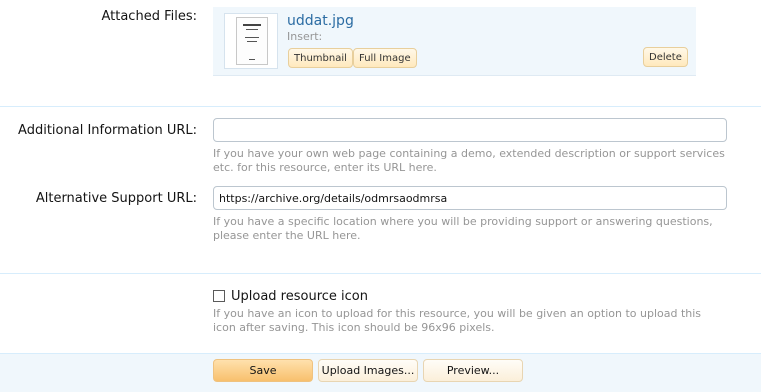 This screenshot has width=761, height=392. Describe the element at coordinates (665, 57) in the screenshot. I see `delete-file-button: Delete` at that location.